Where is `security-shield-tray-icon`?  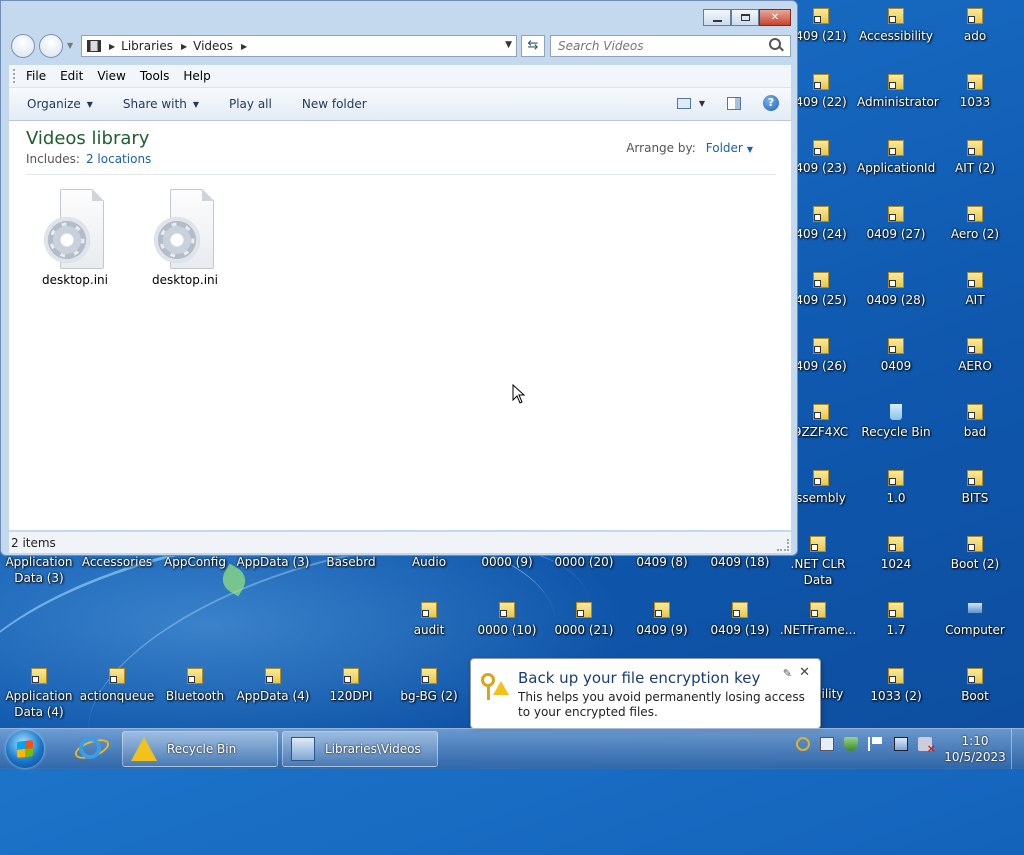
security-shield-tray-icon is located at coordinates (851, 744).